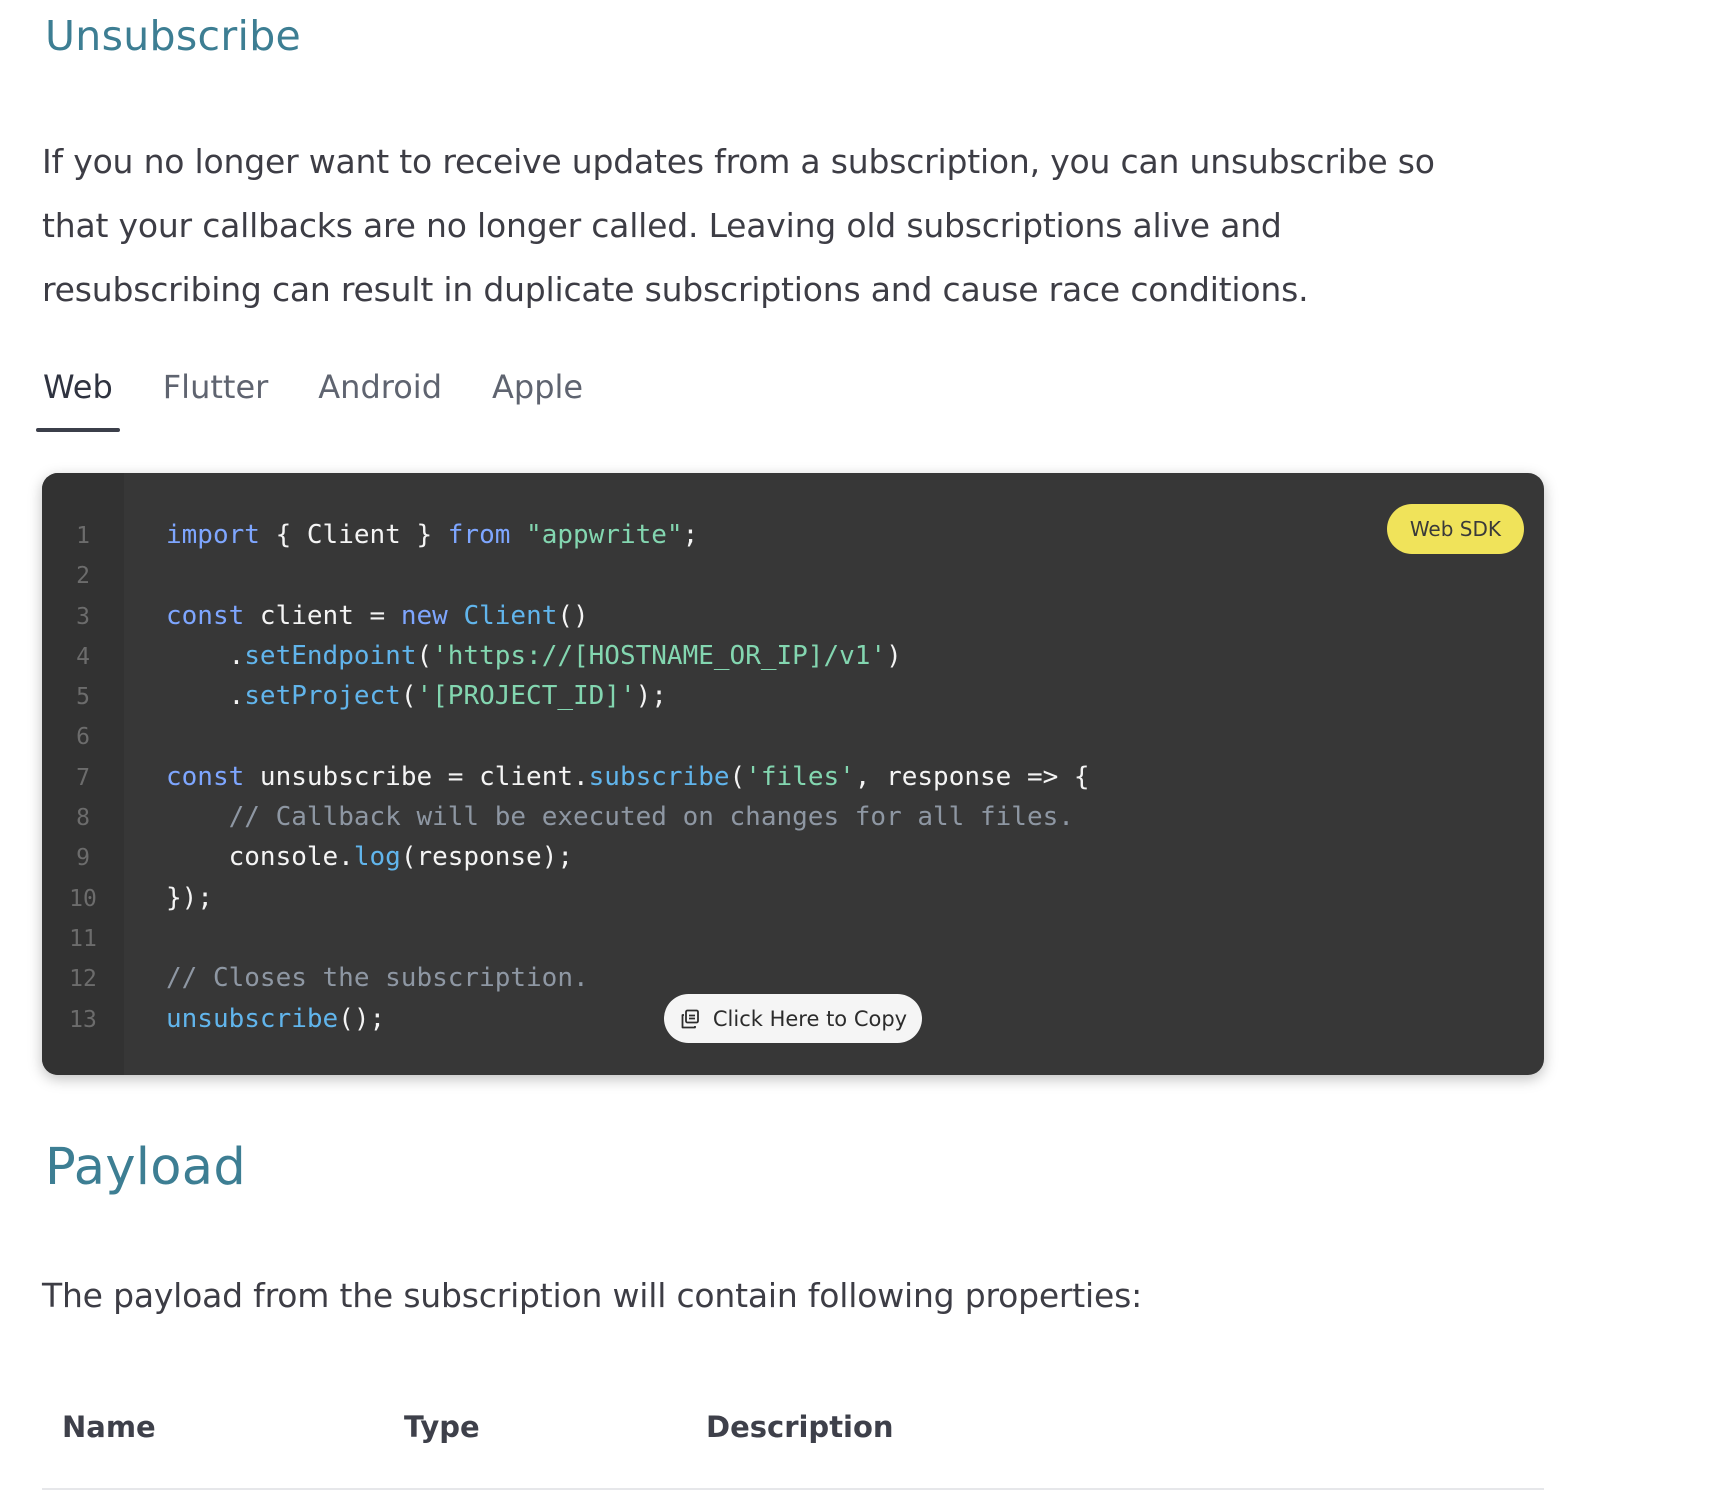 The image size is (1726, 1492). I want to click on code-token: "appwrite", so click(604, 535).